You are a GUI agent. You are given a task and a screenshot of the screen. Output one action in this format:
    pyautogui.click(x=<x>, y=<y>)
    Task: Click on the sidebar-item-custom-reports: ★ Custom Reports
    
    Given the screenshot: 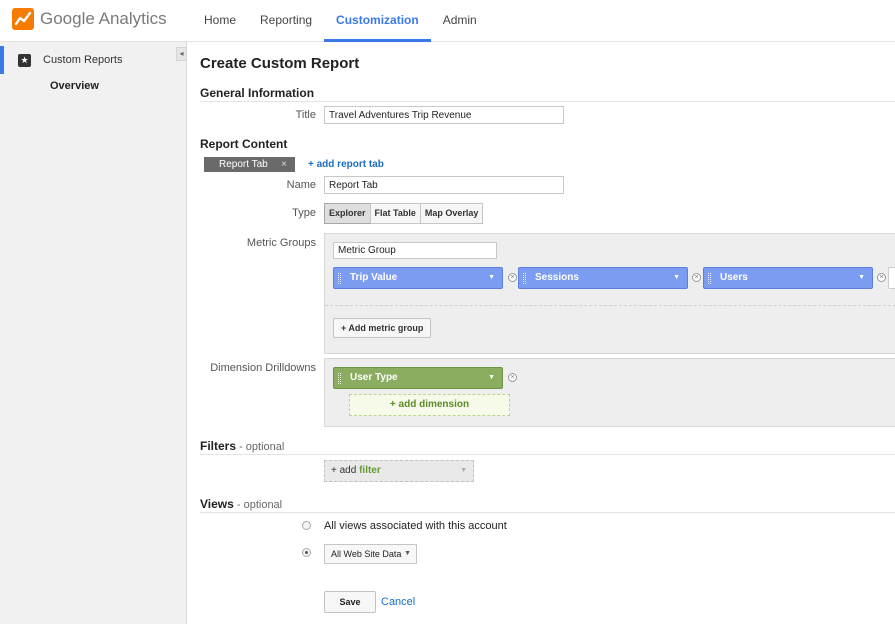 What is the action you would take?
    pyautogui.click(x=88, y=60)
    